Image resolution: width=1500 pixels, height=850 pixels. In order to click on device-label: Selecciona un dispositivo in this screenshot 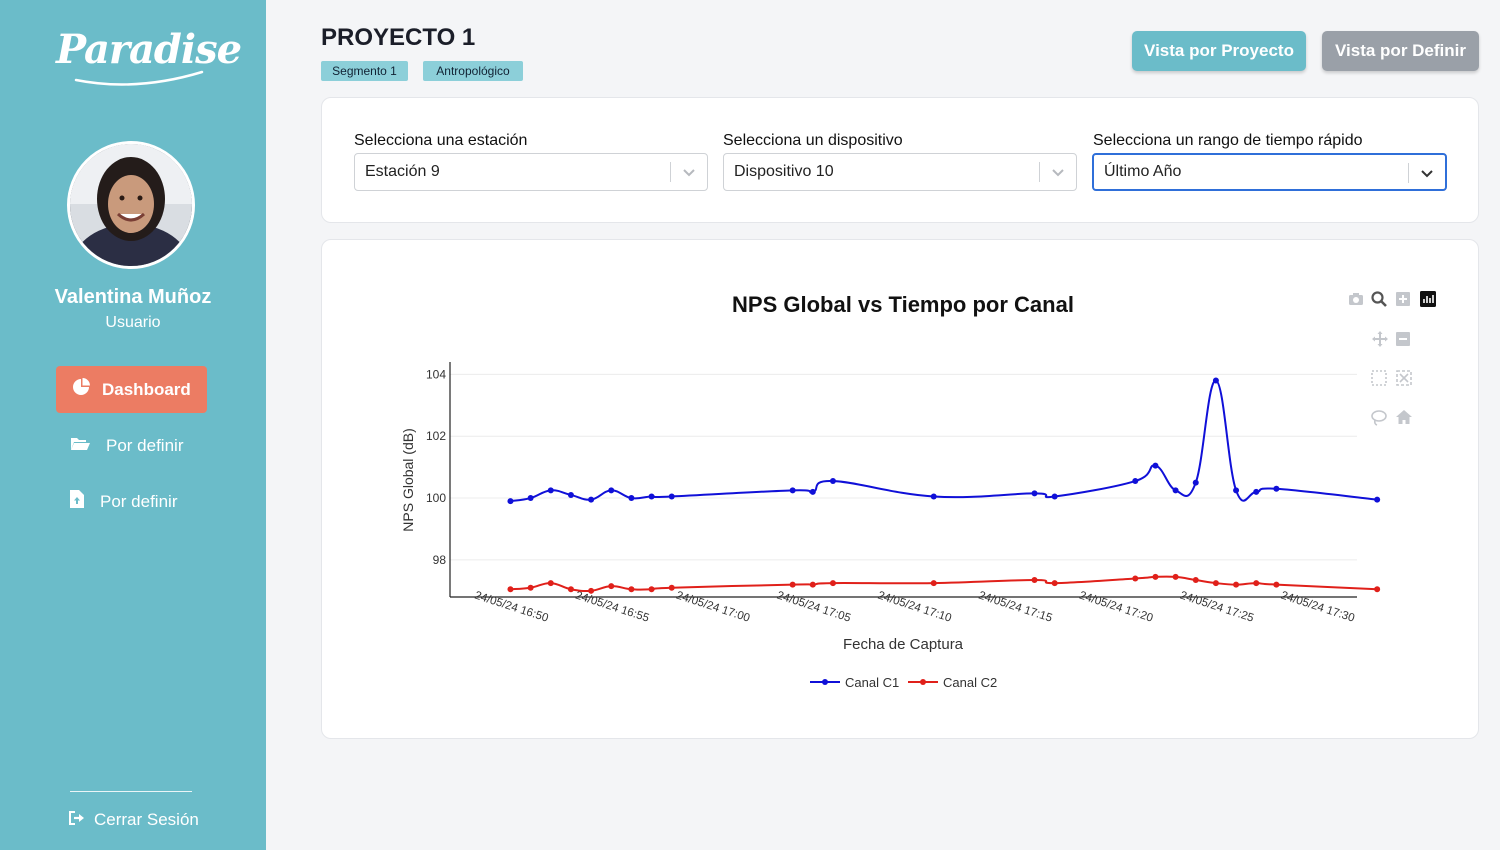, I will do `click(813, 140)`.